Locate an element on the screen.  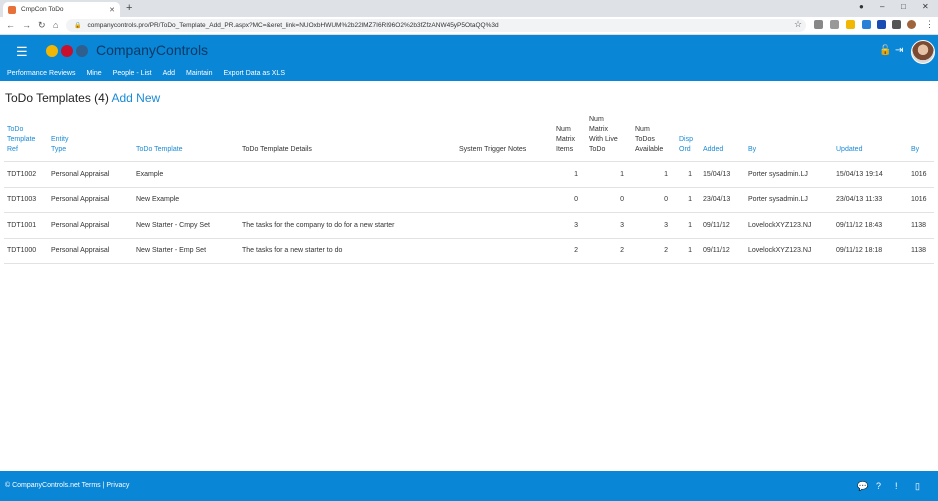
feedback-icon: ! is located at coordinates (896, 486).